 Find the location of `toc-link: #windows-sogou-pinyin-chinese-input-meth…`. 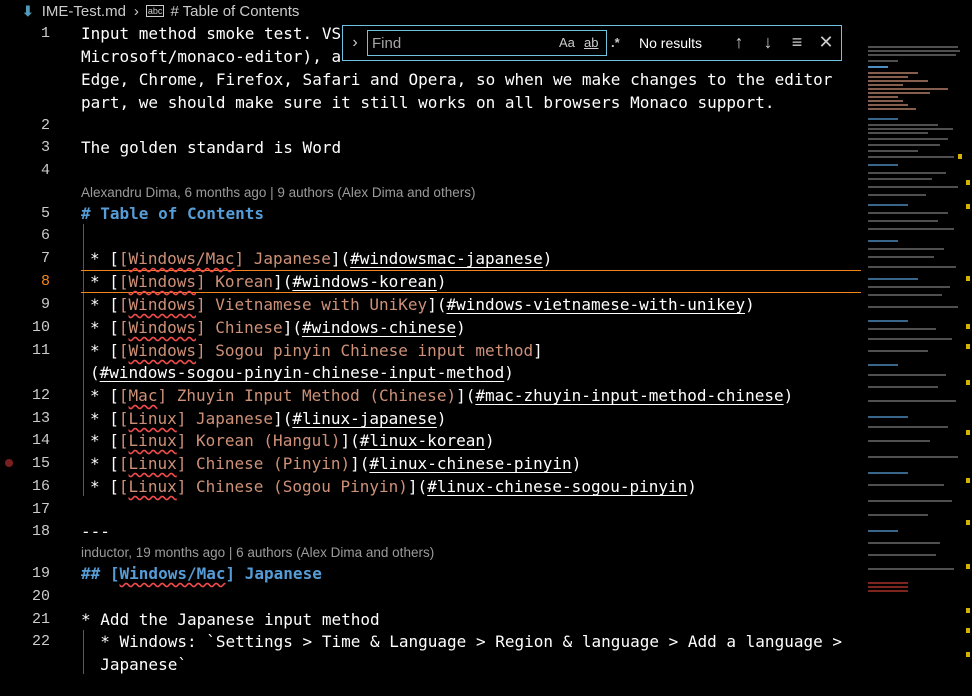

toc-link: #windows-sogou-pinyin-chinese-input-meth… is located at coordinates (302, 372).